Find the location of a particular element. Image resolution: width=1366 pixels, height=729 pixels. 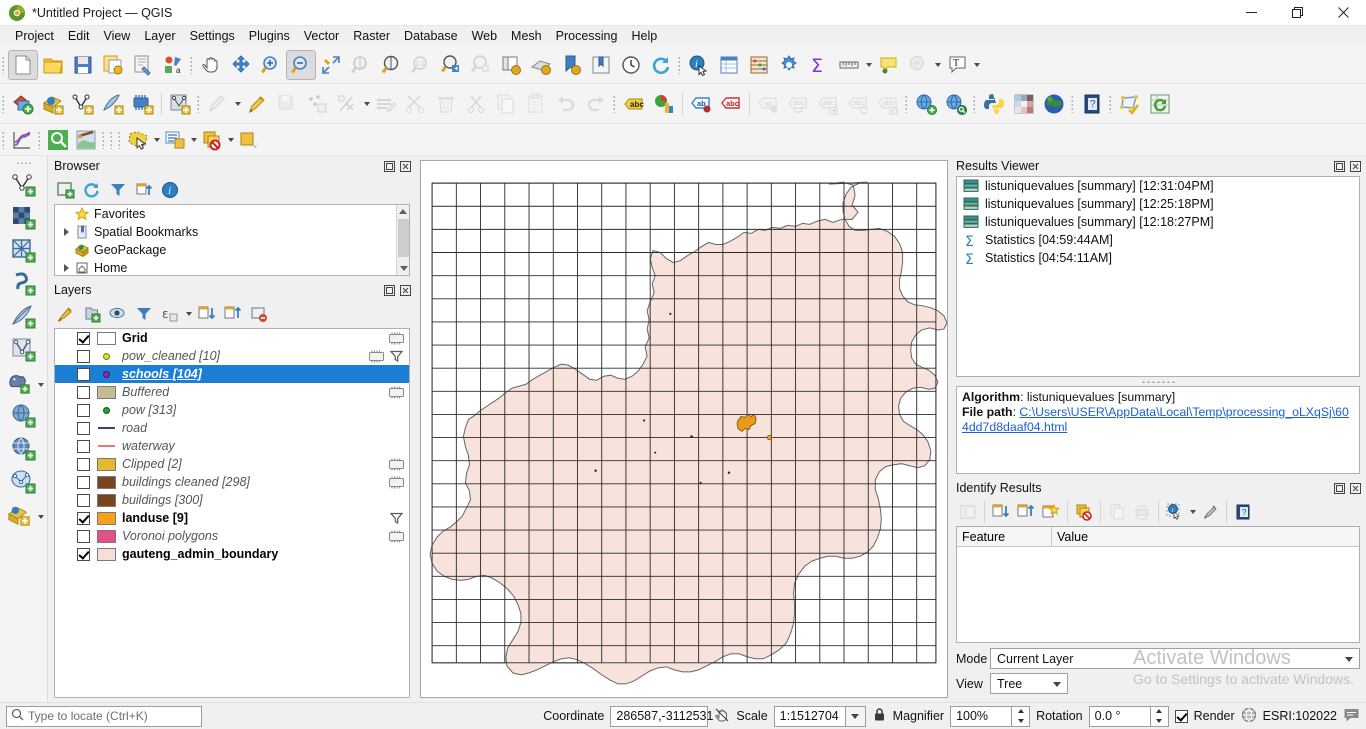

refresh-icon is located at coordinates (92, 190).